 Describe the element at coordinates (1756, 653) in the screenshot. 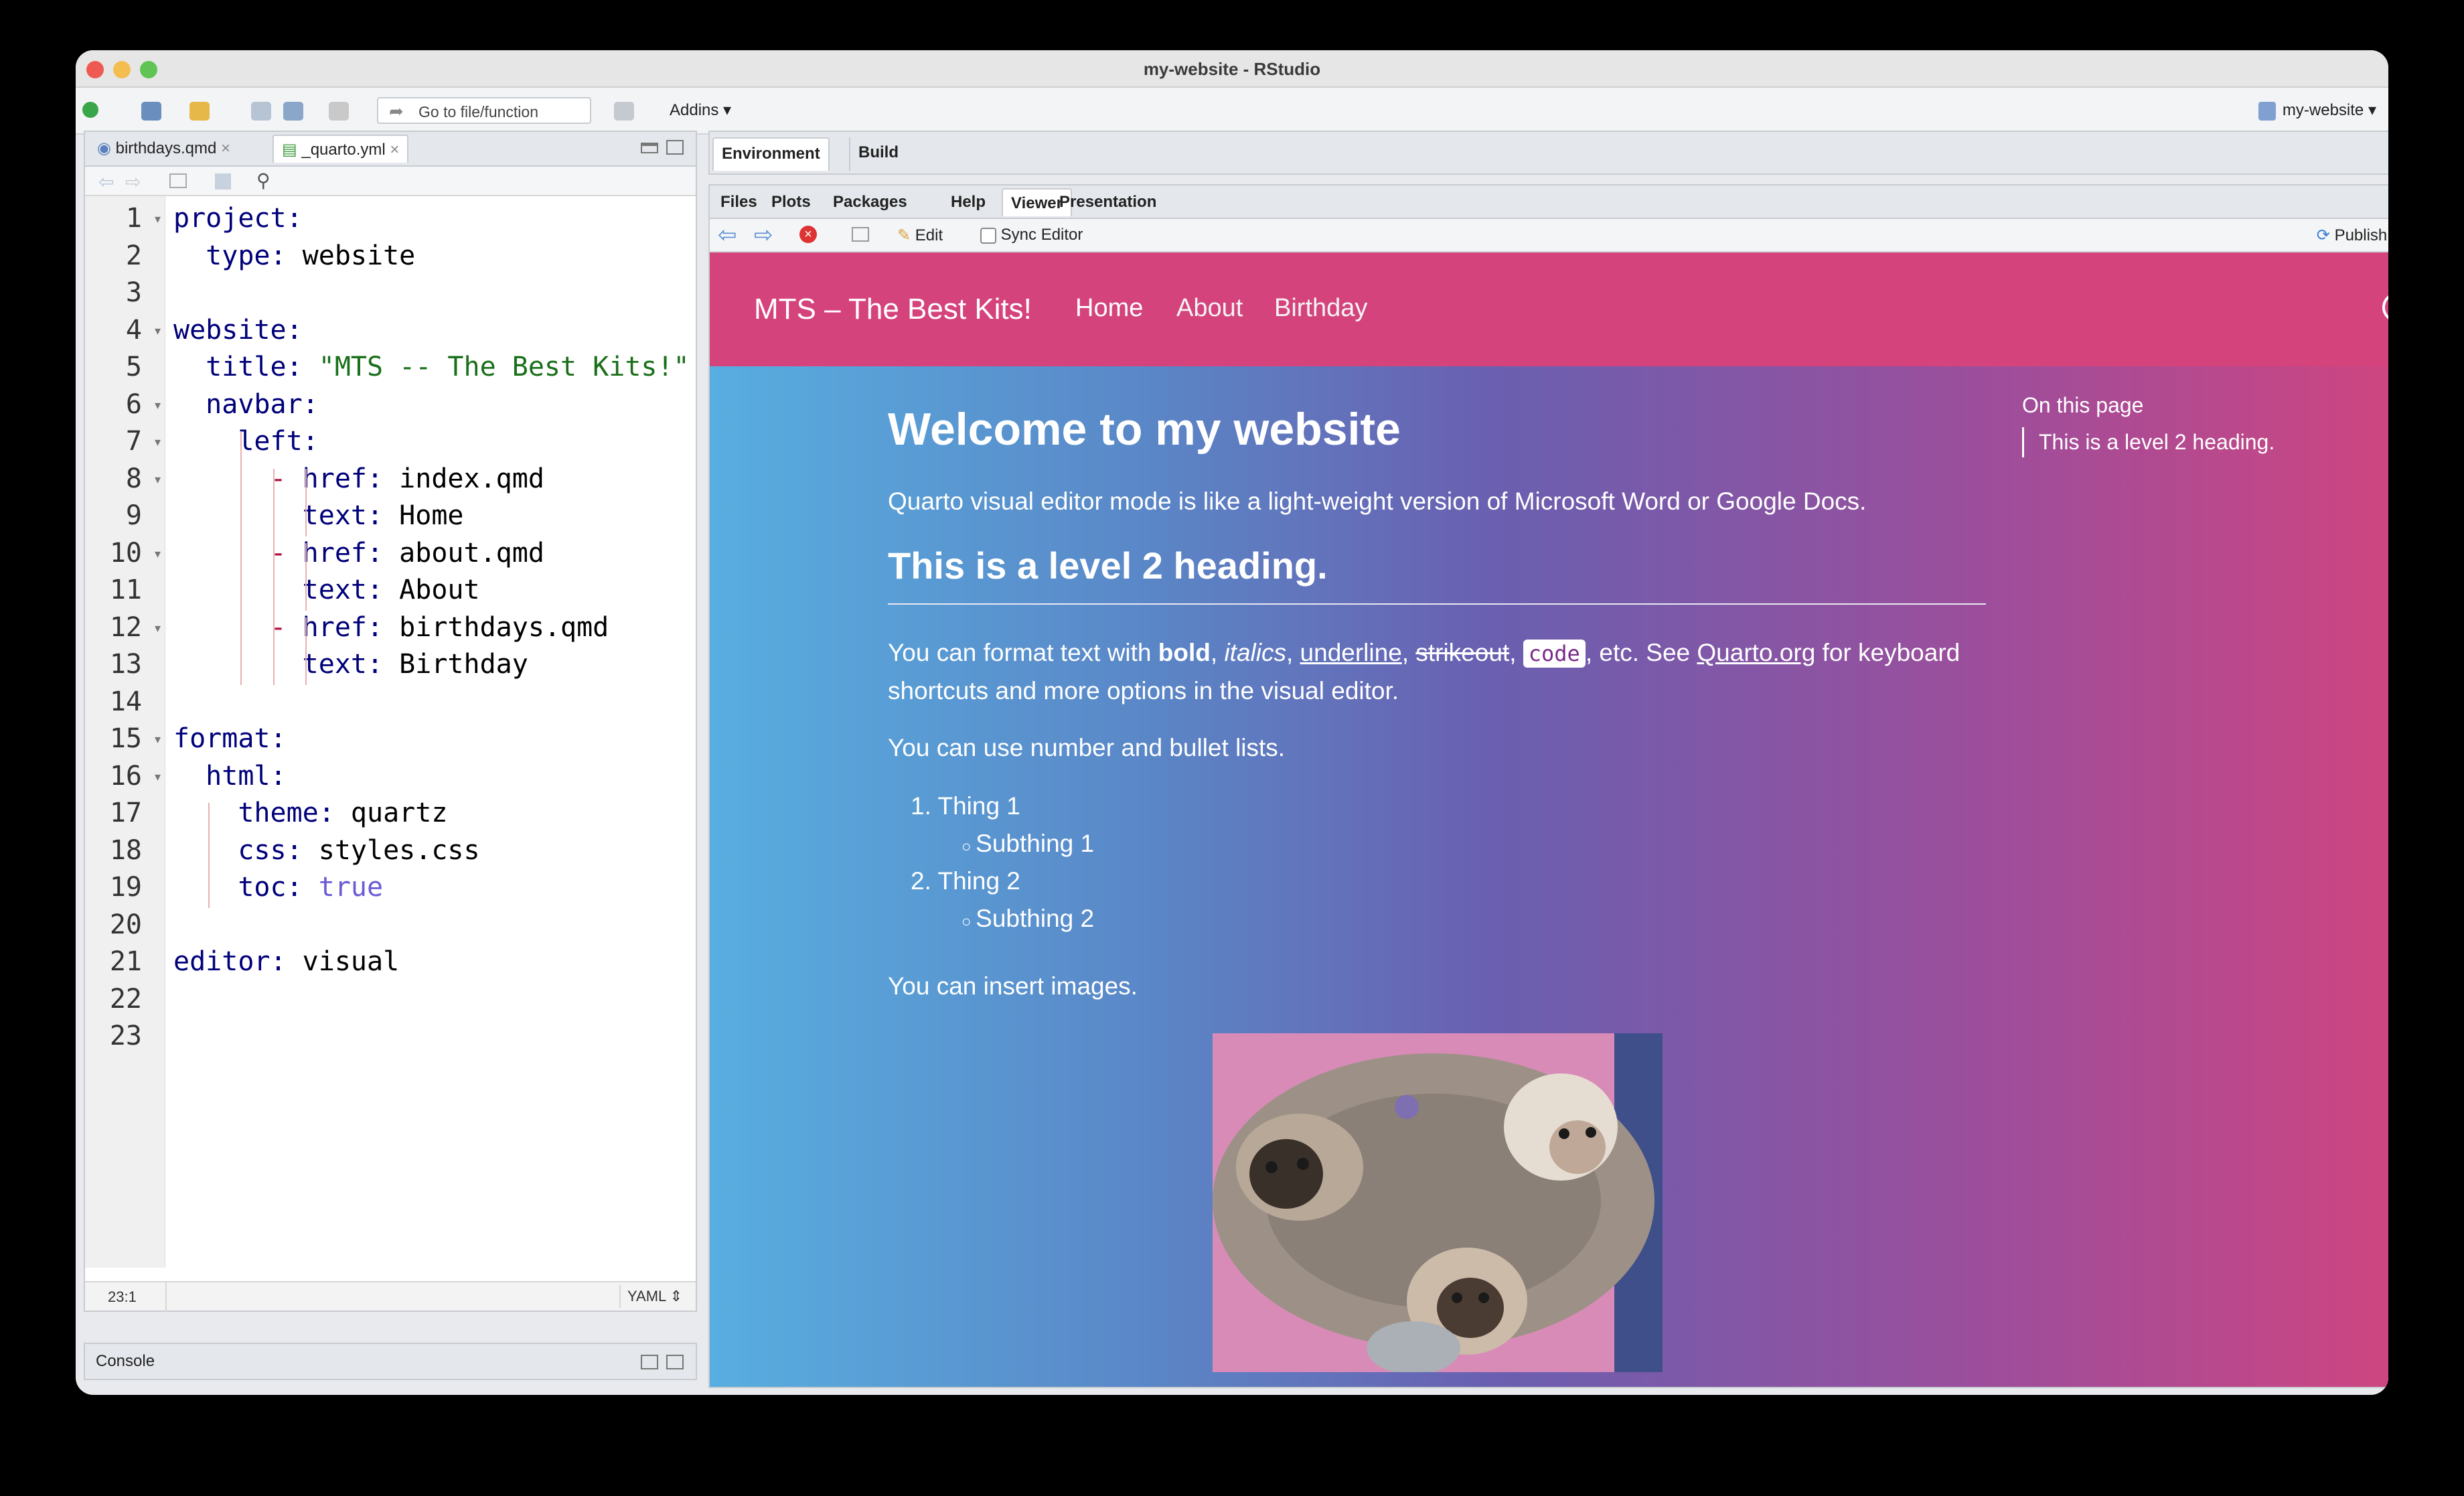

I see `quarto-org-link: Quarto.org` at that location.